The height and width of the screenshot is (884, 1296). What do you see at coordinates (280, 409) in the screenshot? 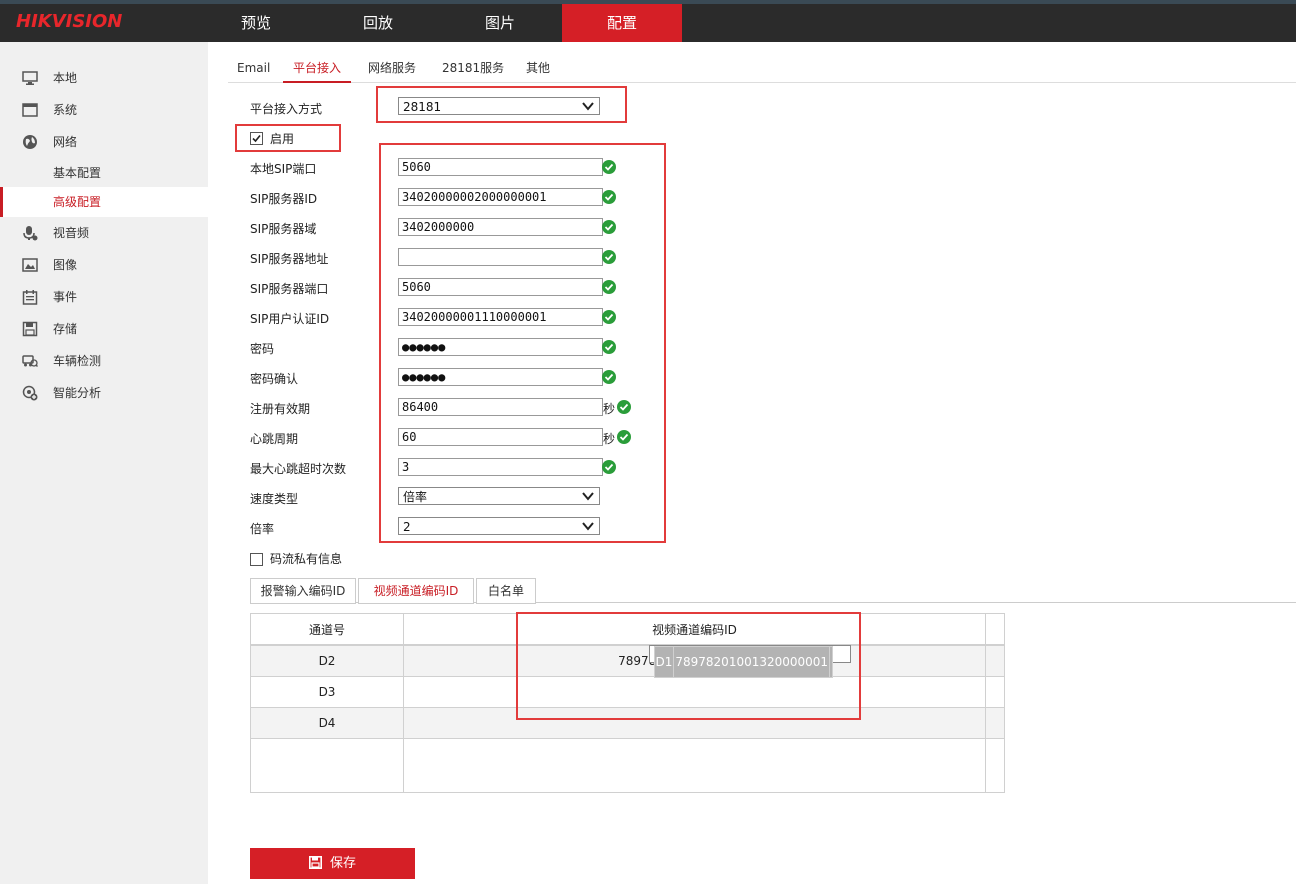
I see `field-label: 注册有效期` at bounding box center [280, 409].